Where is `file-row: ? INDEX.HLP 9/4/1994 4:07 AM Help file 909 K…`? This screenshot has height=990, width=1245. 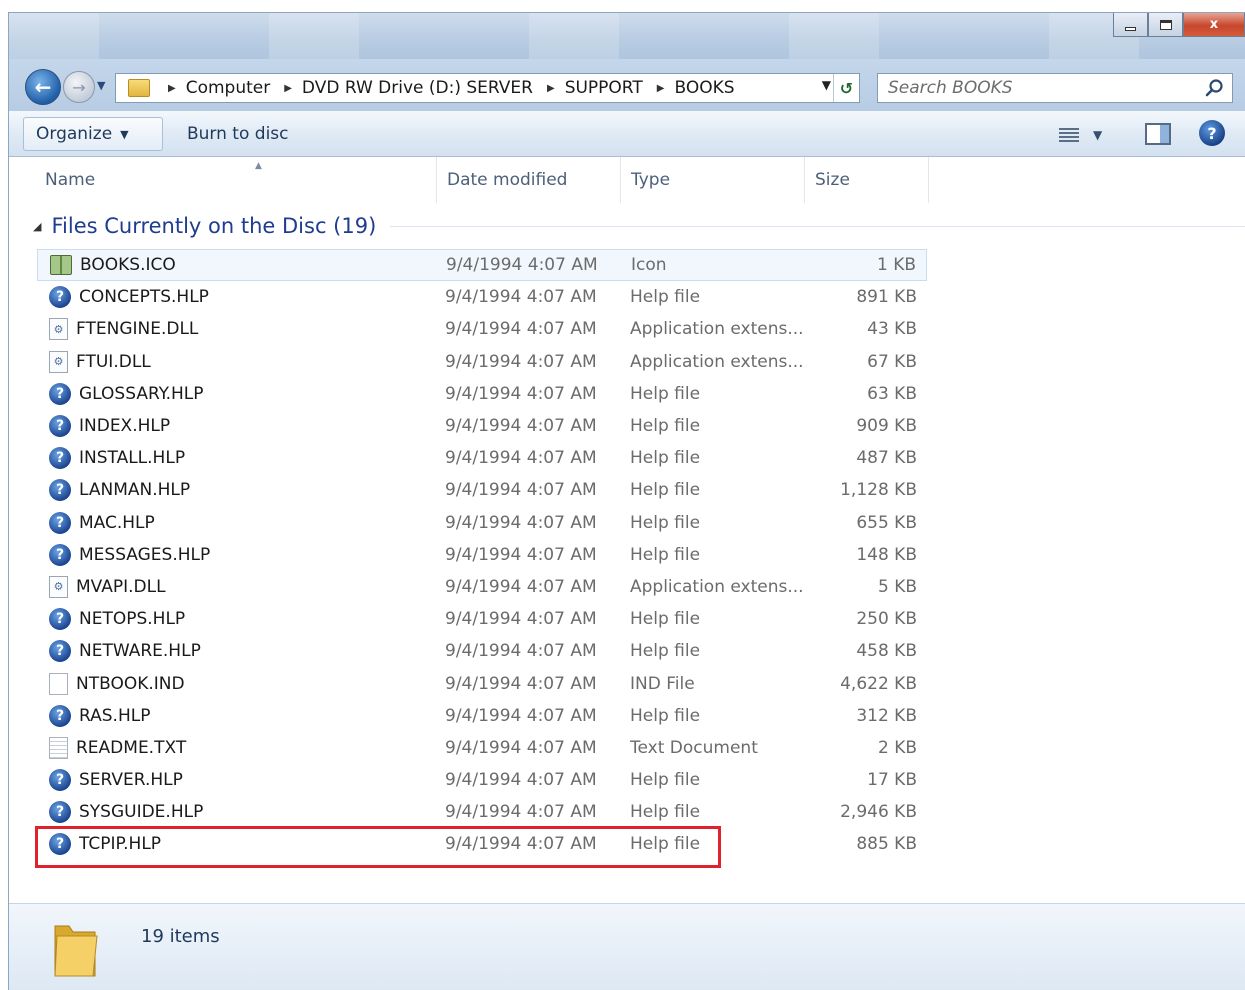
file-row: ? INDEX.HLP 9/4/1994 4:07 AM Help file 909 K… is located at coordinates (482, 426).